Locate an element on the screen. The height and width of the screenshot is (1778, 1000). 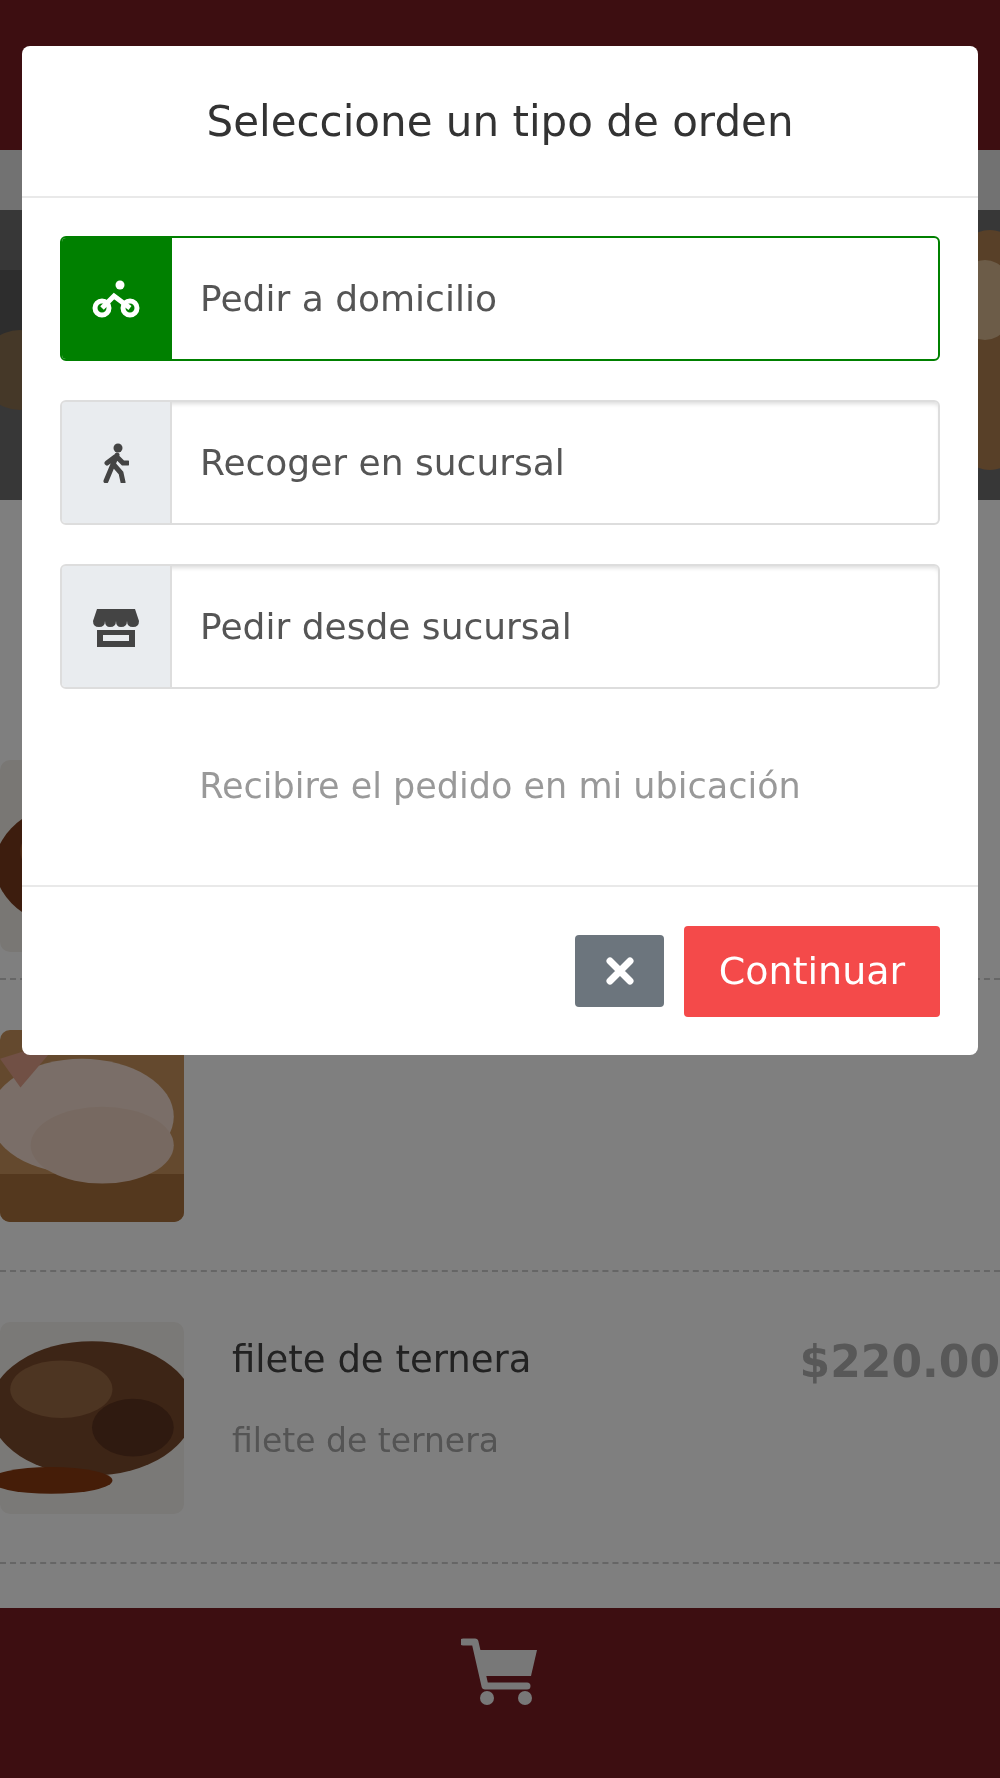
bicycle-icon is located at coordinates (116, 298).